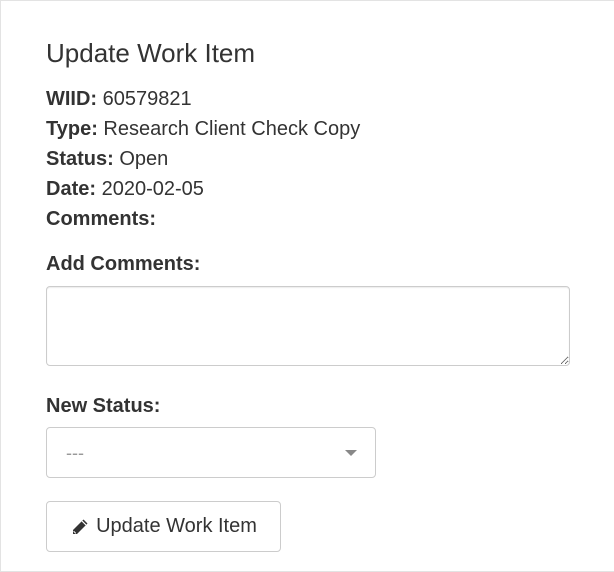 The height and width of the screenshot is (572, 614). Describe the element at coordinates (351, 453) in the screenshot. I see `chevron-down-icon` at that location.